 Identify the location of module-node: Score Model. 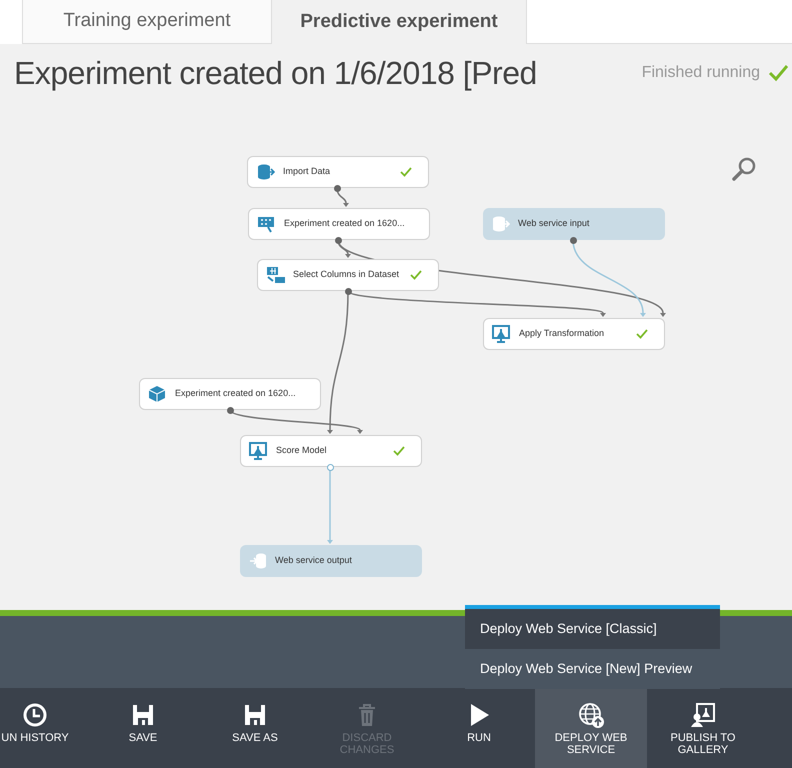
(331, 451).